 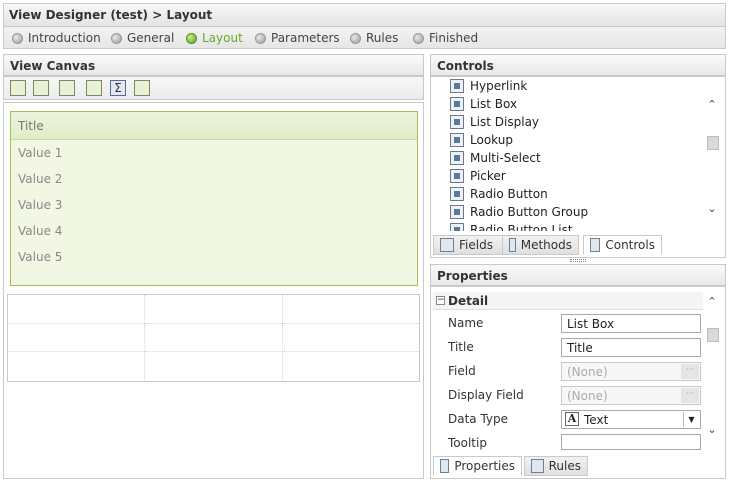 What do you see at coordinates (142, 88) in the screenshot?
I see `properties-icon` at bounding box center [142, 88].